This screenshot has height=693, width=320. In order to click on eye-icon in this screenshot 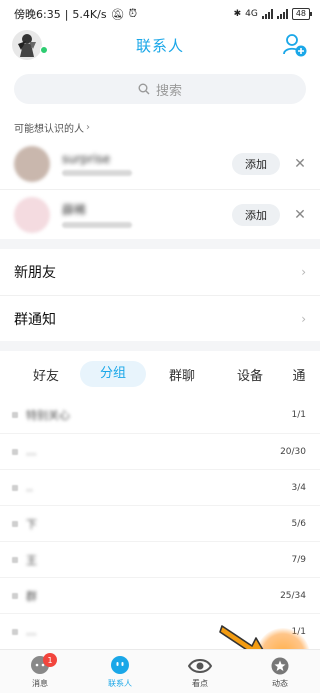, I will do `click(200, 666)`.